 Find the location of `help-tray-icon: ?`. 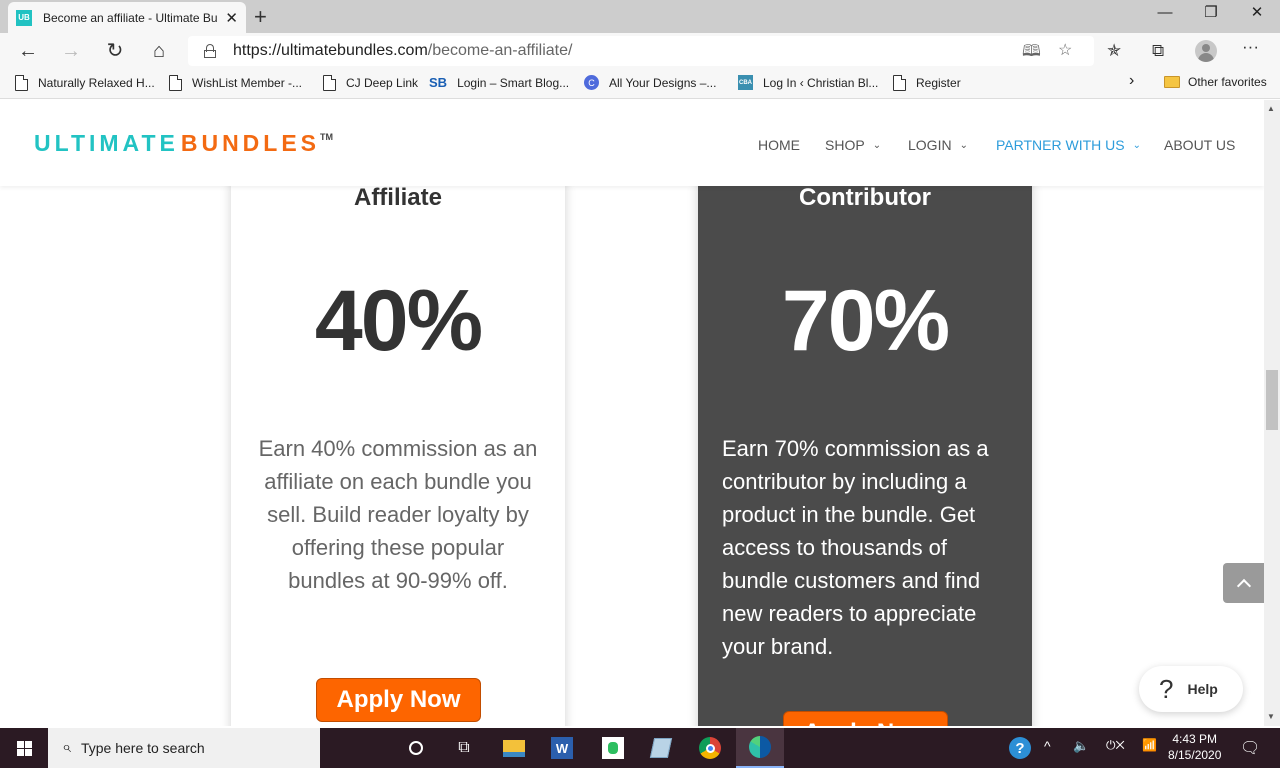

help-tray-icon: ? is located at coordinates (1020, 748).